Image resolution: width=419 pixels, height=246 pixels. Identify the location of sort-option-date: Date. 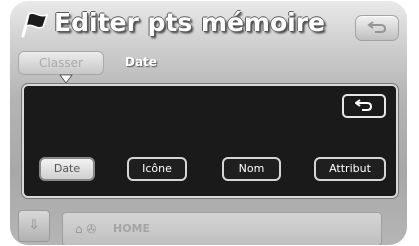
(67, 169).